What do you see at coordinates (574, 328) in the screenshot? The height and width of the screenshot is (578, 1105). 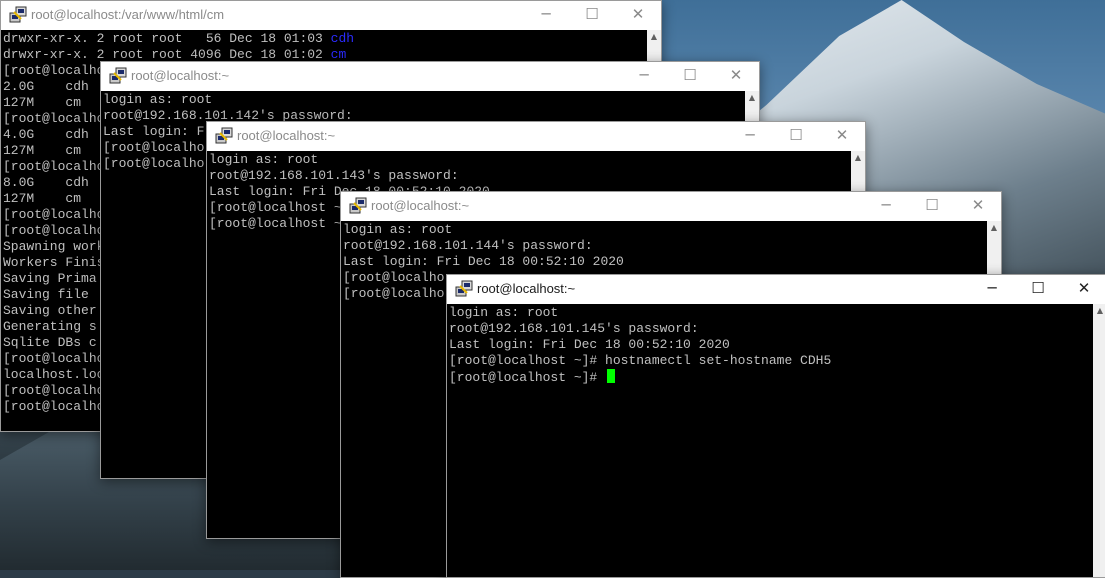 I see `terminal-line: root@192.168.101.145's password:` at bounding box center [574, 328].